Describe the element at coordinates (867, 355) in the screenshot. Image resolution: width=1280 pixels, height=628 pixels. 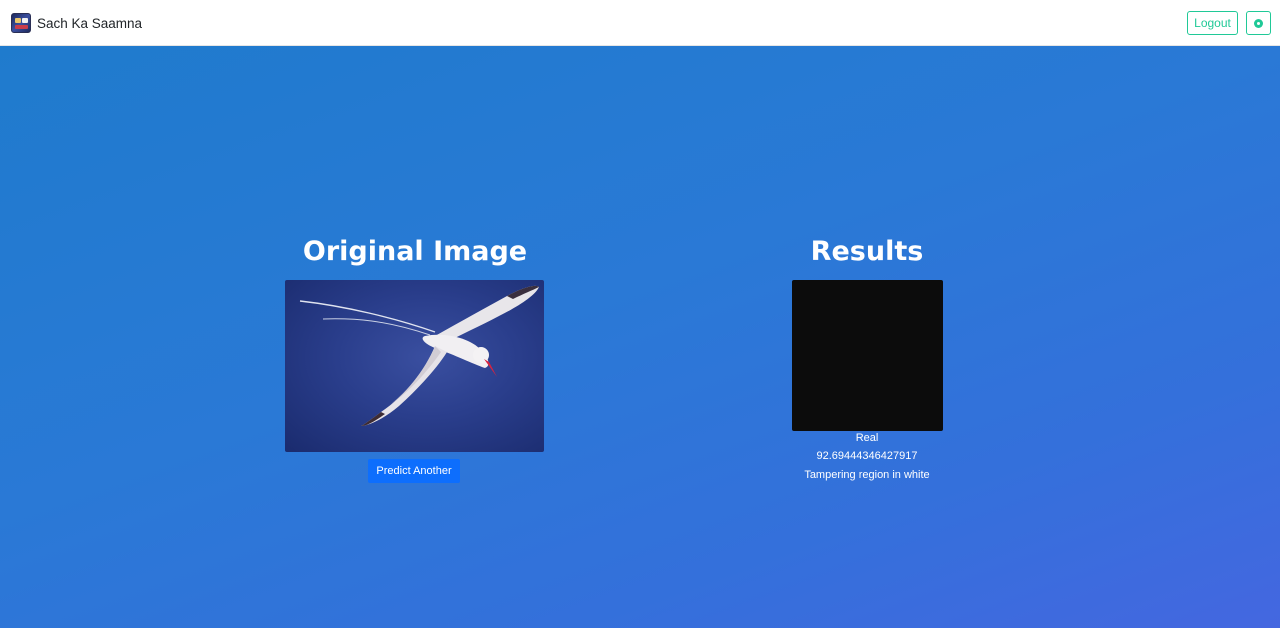
I see `tampering-mask-image` at that location.